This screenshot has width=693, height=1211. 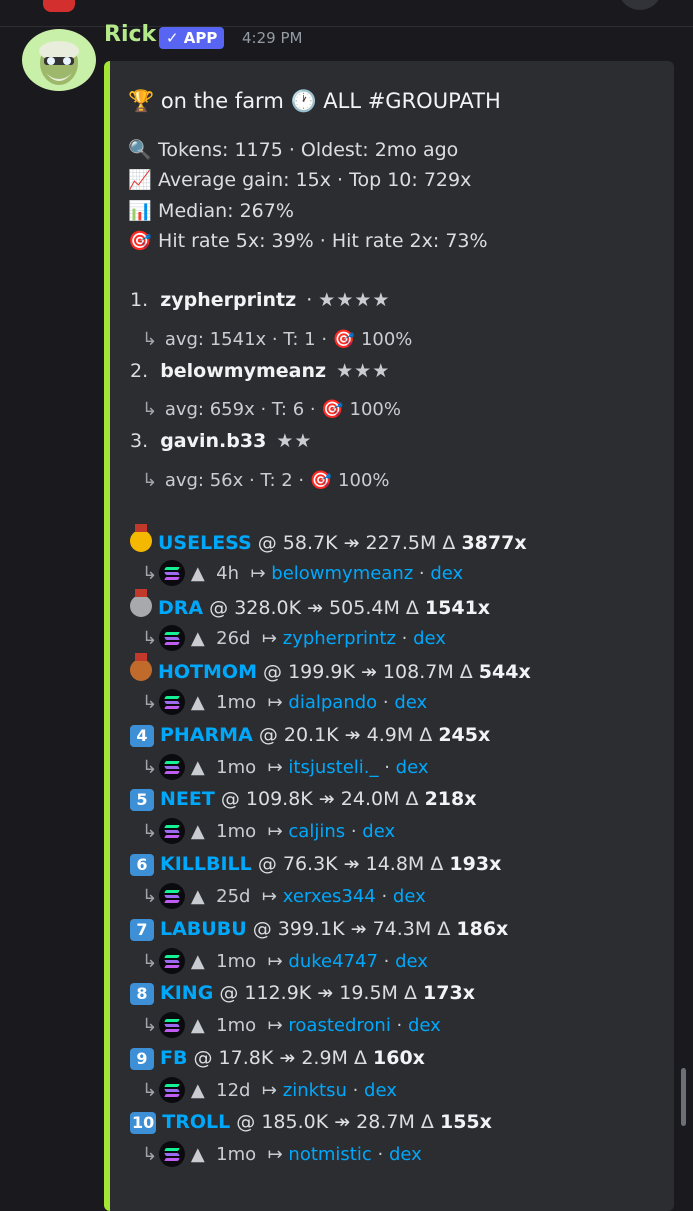 What do you see at coordinates (207, 672) in the screenshot?
I see `token-name: HOTMOM` at bounding box center [207, 672].